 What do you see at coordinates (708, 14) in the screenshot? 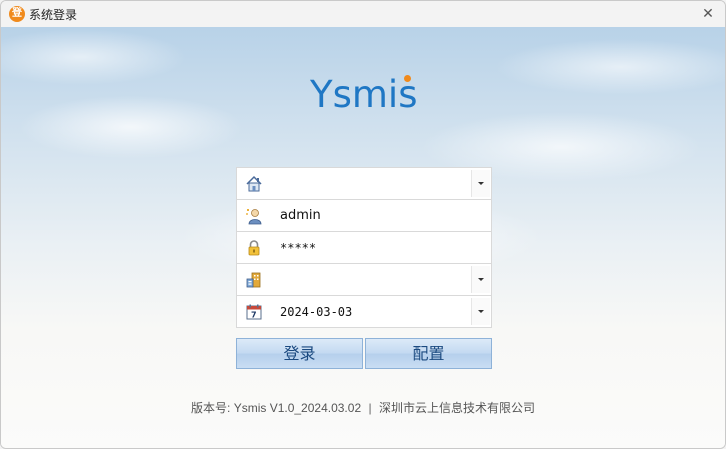
I see `close-icon: ✕` at bounding box center [708, 14].